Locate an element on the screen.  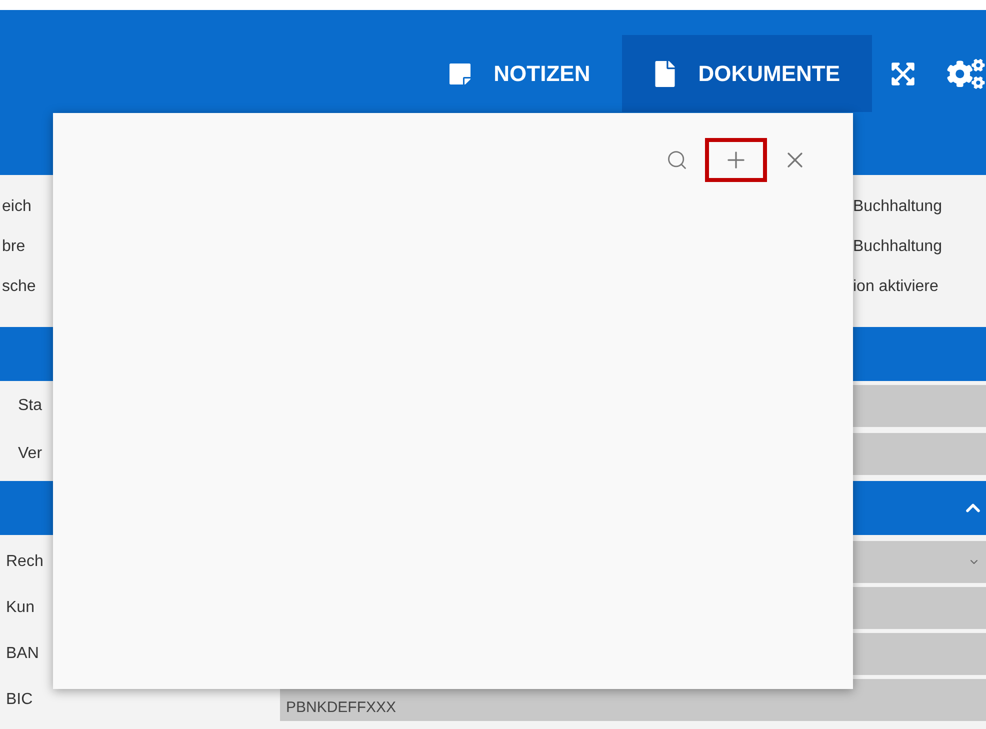
search-icon is located at coordinates (677, 160).